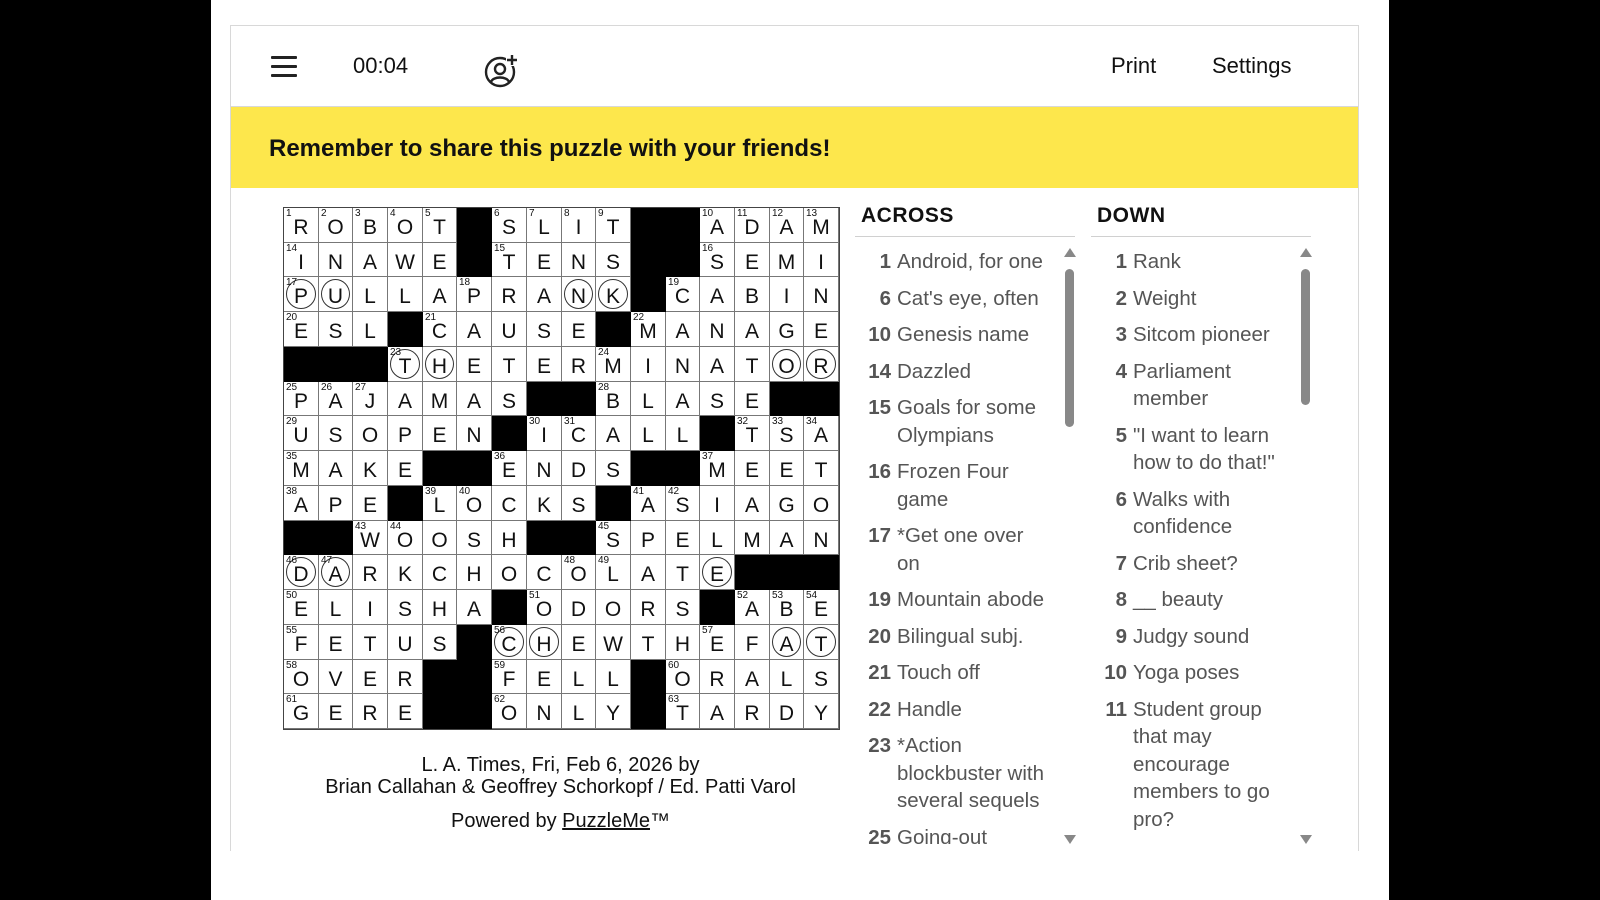 Image resolution: width=1600 pixels, height=900 pixels. I want to click on down-scroll-down-icon, so click(1306, 839).